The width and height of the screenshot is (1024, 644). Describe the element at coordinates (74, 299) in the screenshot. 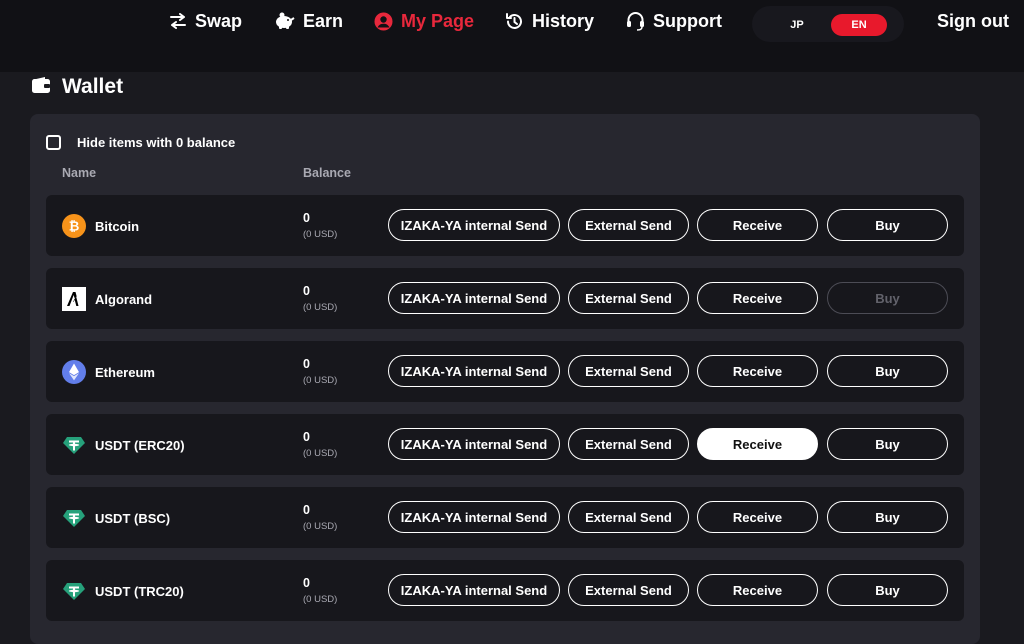

I see `algorand-icon` at that location.